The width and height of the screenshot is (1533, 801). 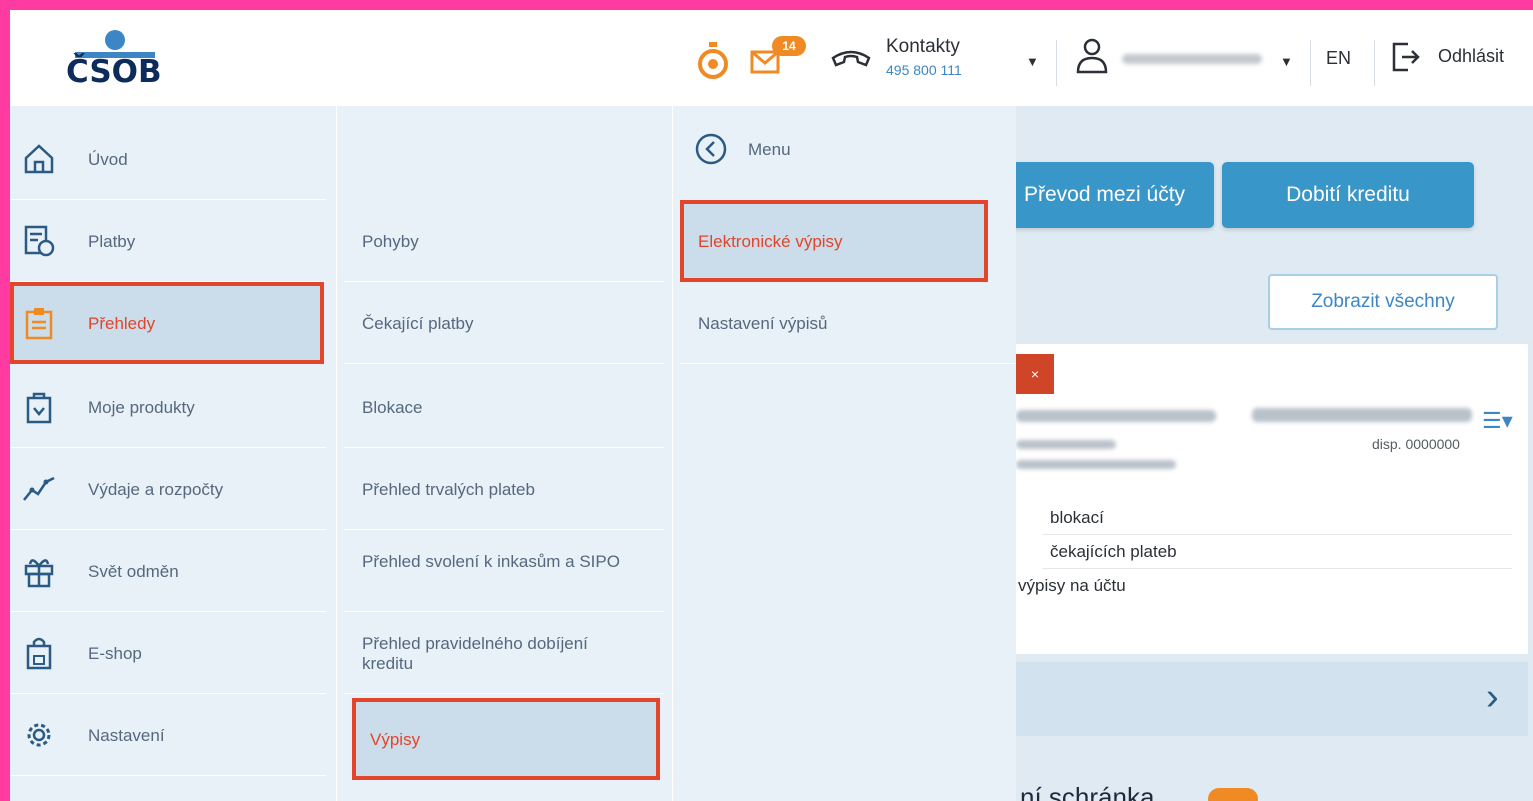 What do you see at coordinates (39, 324) in the screenshot?
I see `clipboard-icon` at bounding box center [39, 324].